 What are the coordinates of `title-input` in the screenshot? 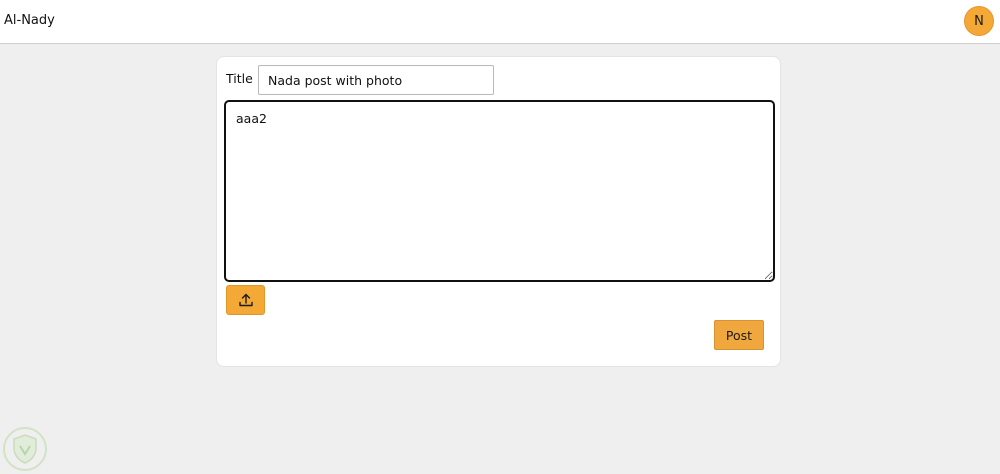 It's located at (376, 80).